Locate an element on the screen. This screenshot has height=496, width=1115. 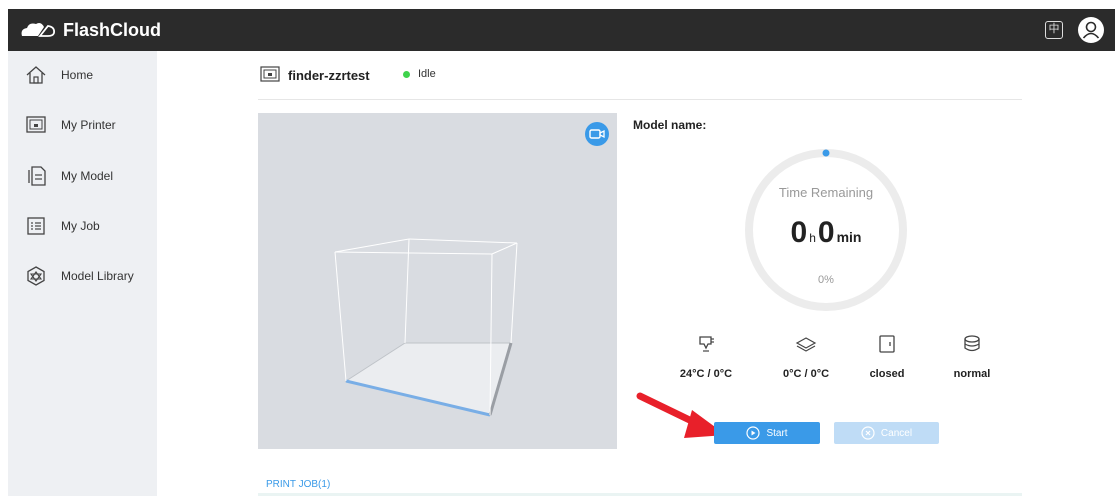
top-bar: FlashCloud 中 is located at coordinates (561, 30).